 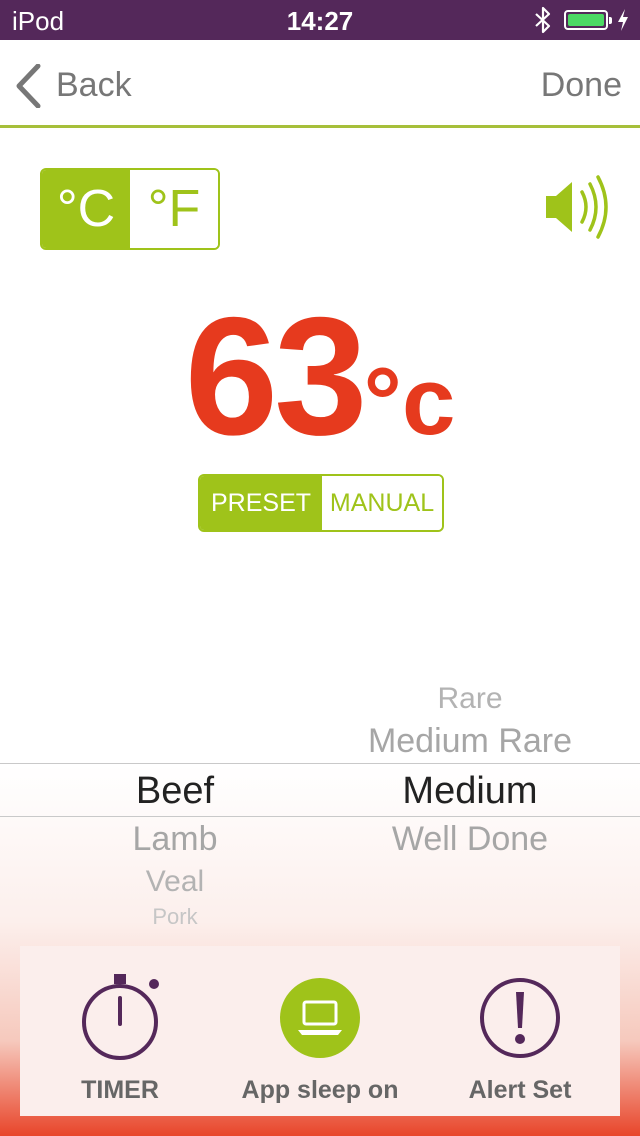 What do you see at coordinates (320, 816) in the screenshot?
I see `picker-selection-bottom-line` at bounding box center [320, 816].